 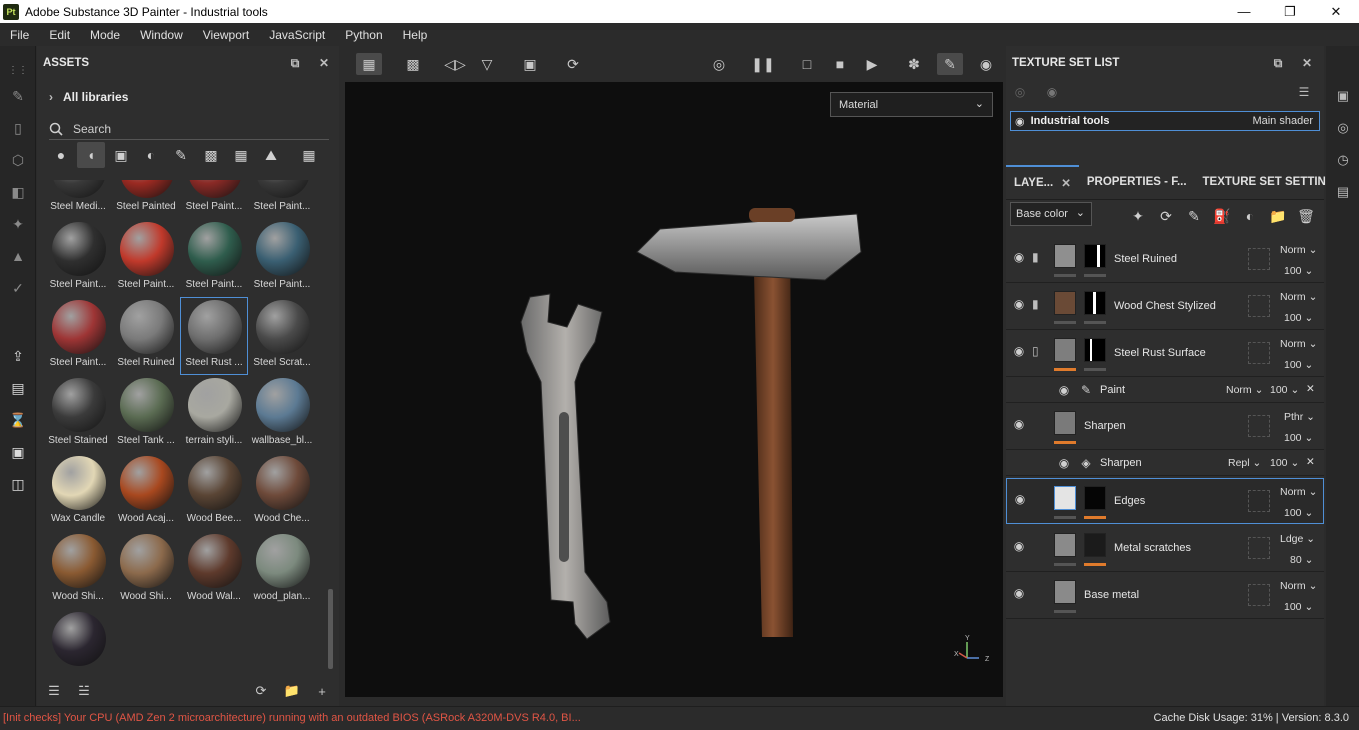 What do you see at coordinates (322, 691) in the screenshot?
I see `add-icon: +` at bounding box center [322, 691].